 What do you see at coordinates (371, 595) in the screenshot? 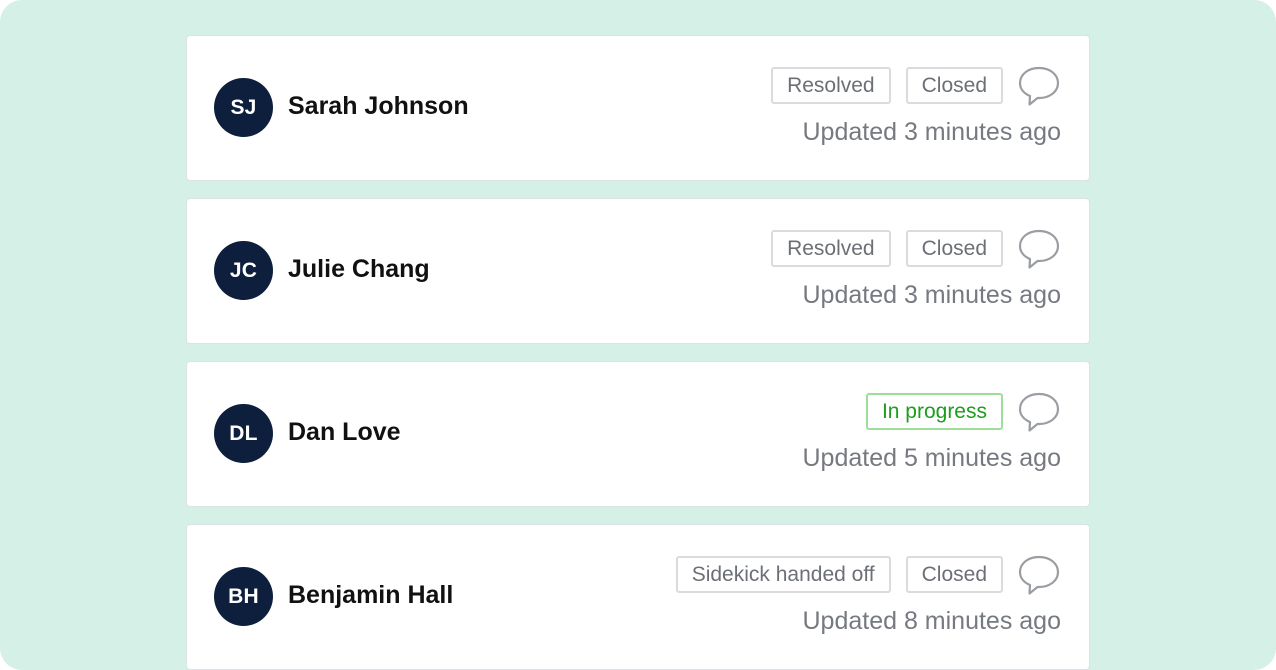
I see `contact-name: Benjamin Hall` at bounding box center [371, 595].